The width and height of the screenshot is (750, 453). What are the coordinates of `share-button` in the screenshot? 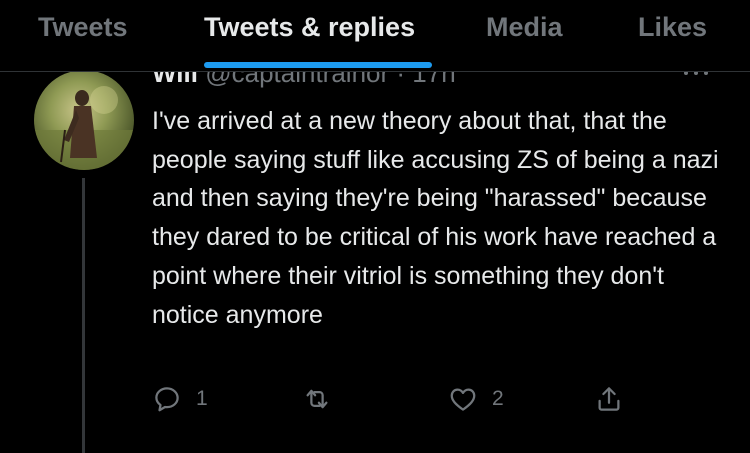 It's located at (609, 399).